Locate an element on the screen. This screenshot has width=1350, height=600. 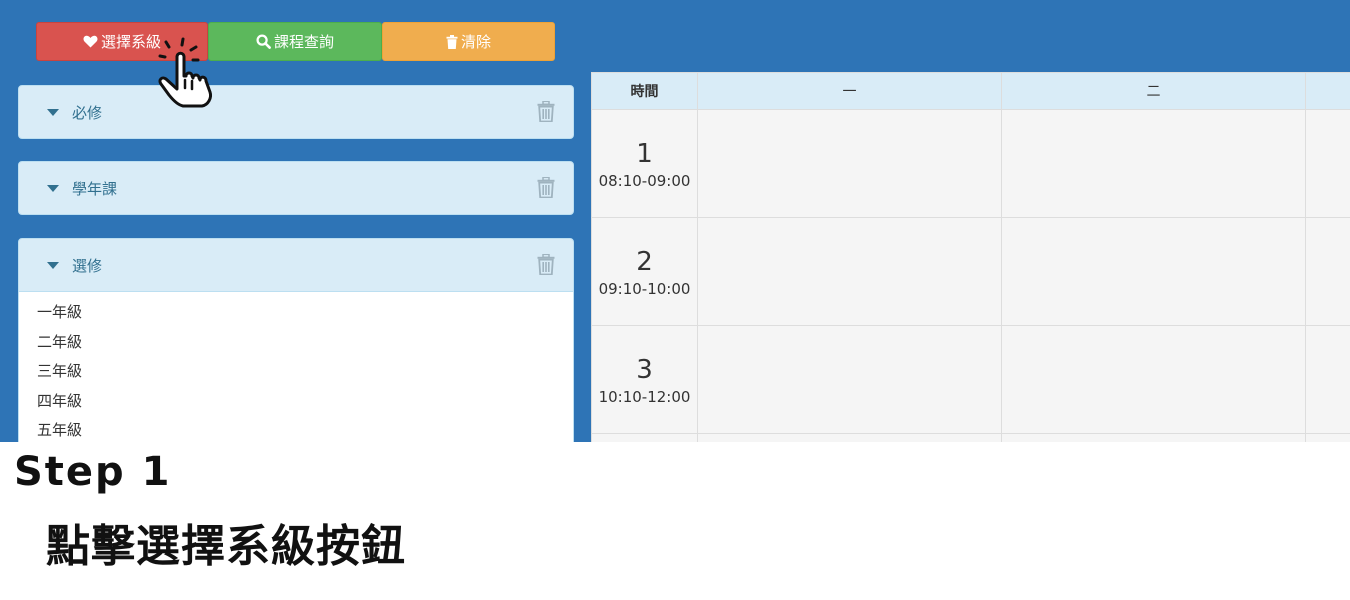
elective-grade-list: 一年級 二年級 三年級 四年級 五年級 is located at coordinates (296, 366).